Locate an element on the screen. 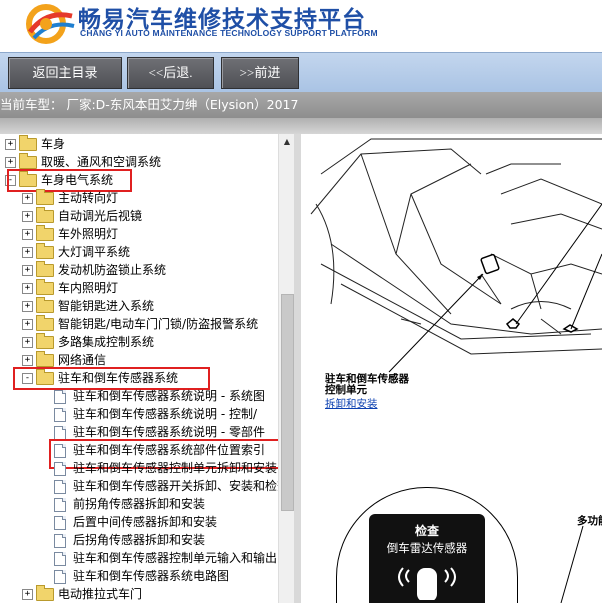  tree-item-label: 智能钥匙/电动车门门锁/防盗报警系统 is located at coordinates (158, 324).